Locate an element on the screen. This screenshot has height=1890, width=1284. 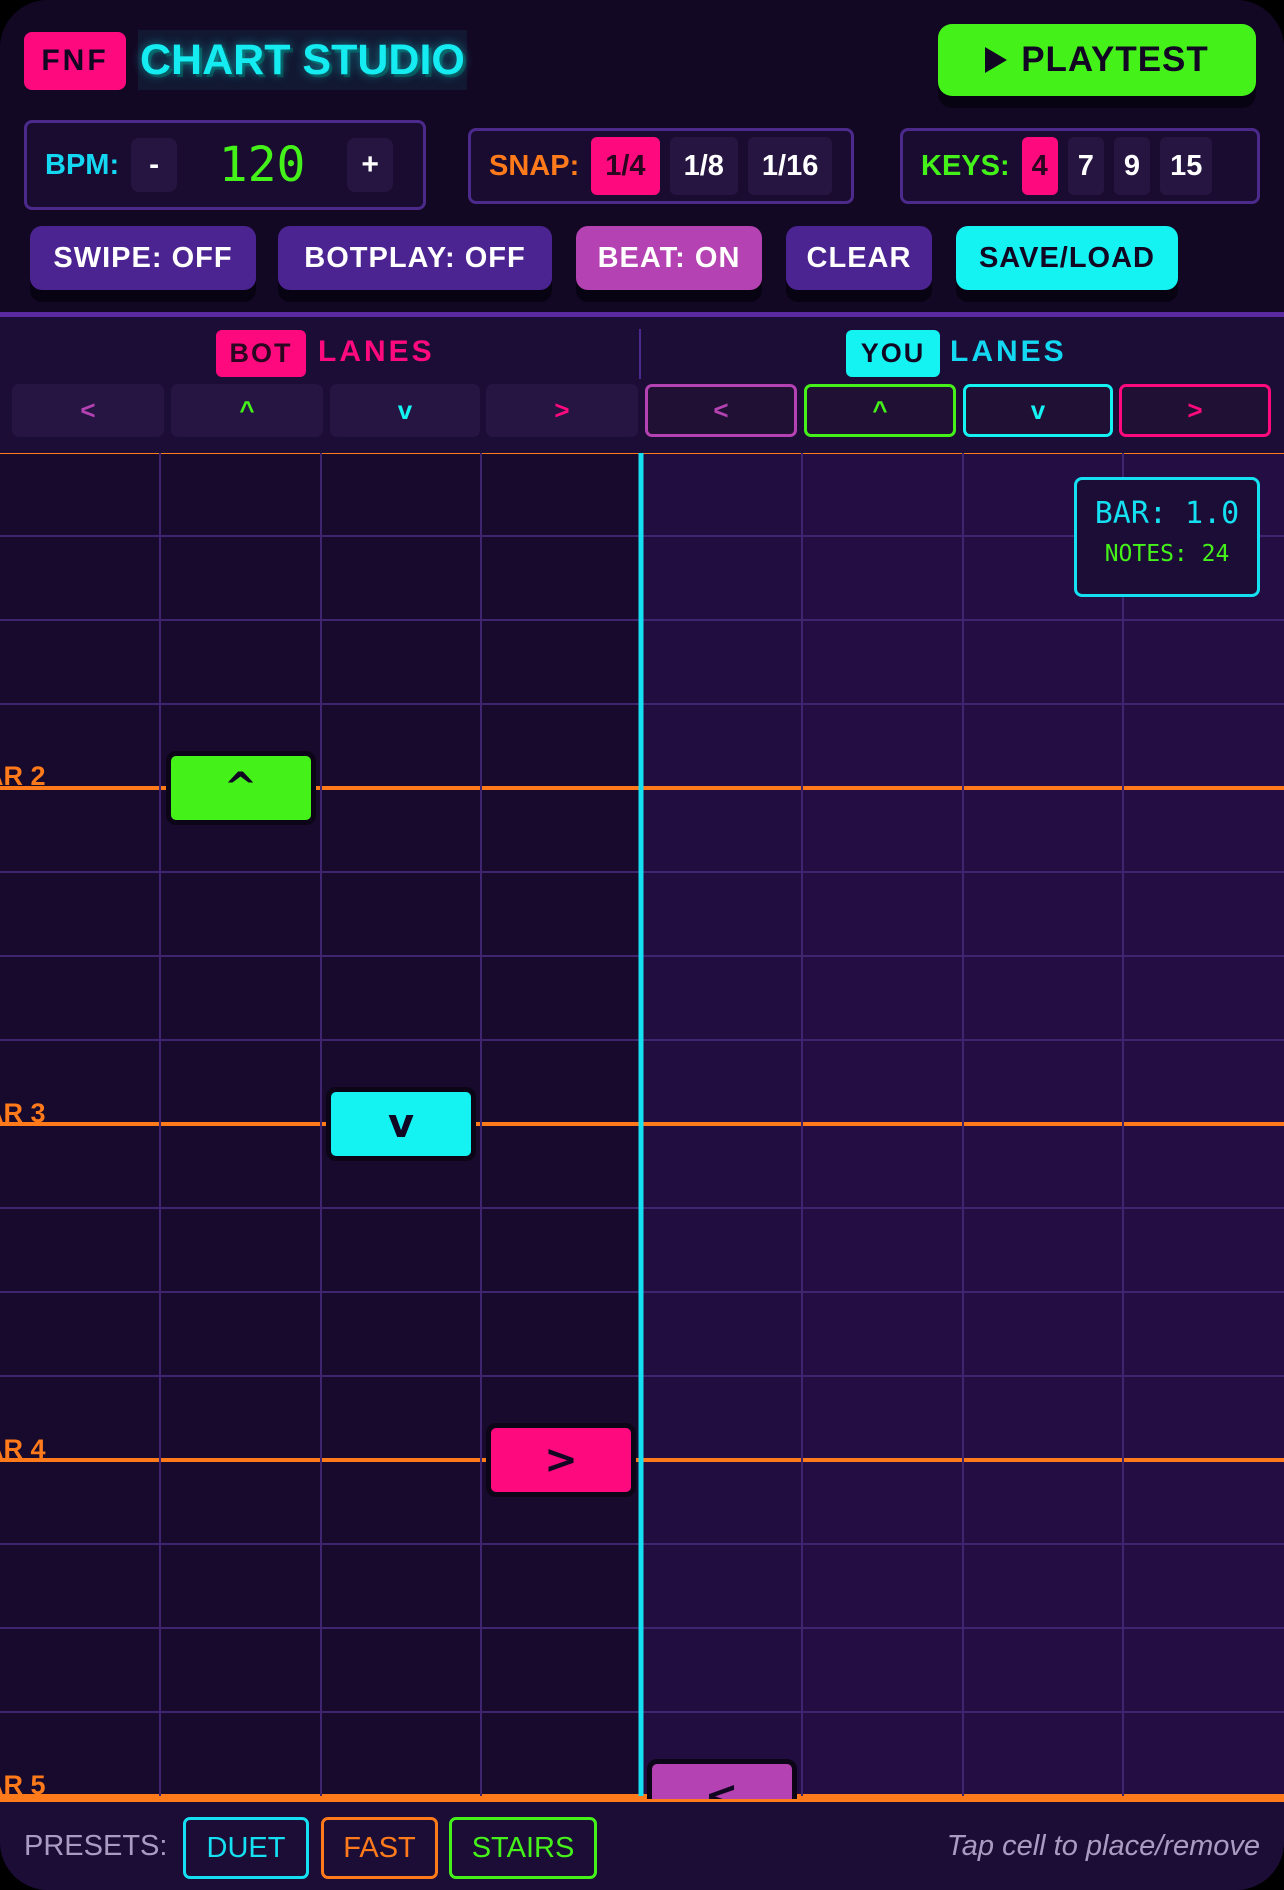
clear-button: CLEAR is located at coordinates (859, 258).